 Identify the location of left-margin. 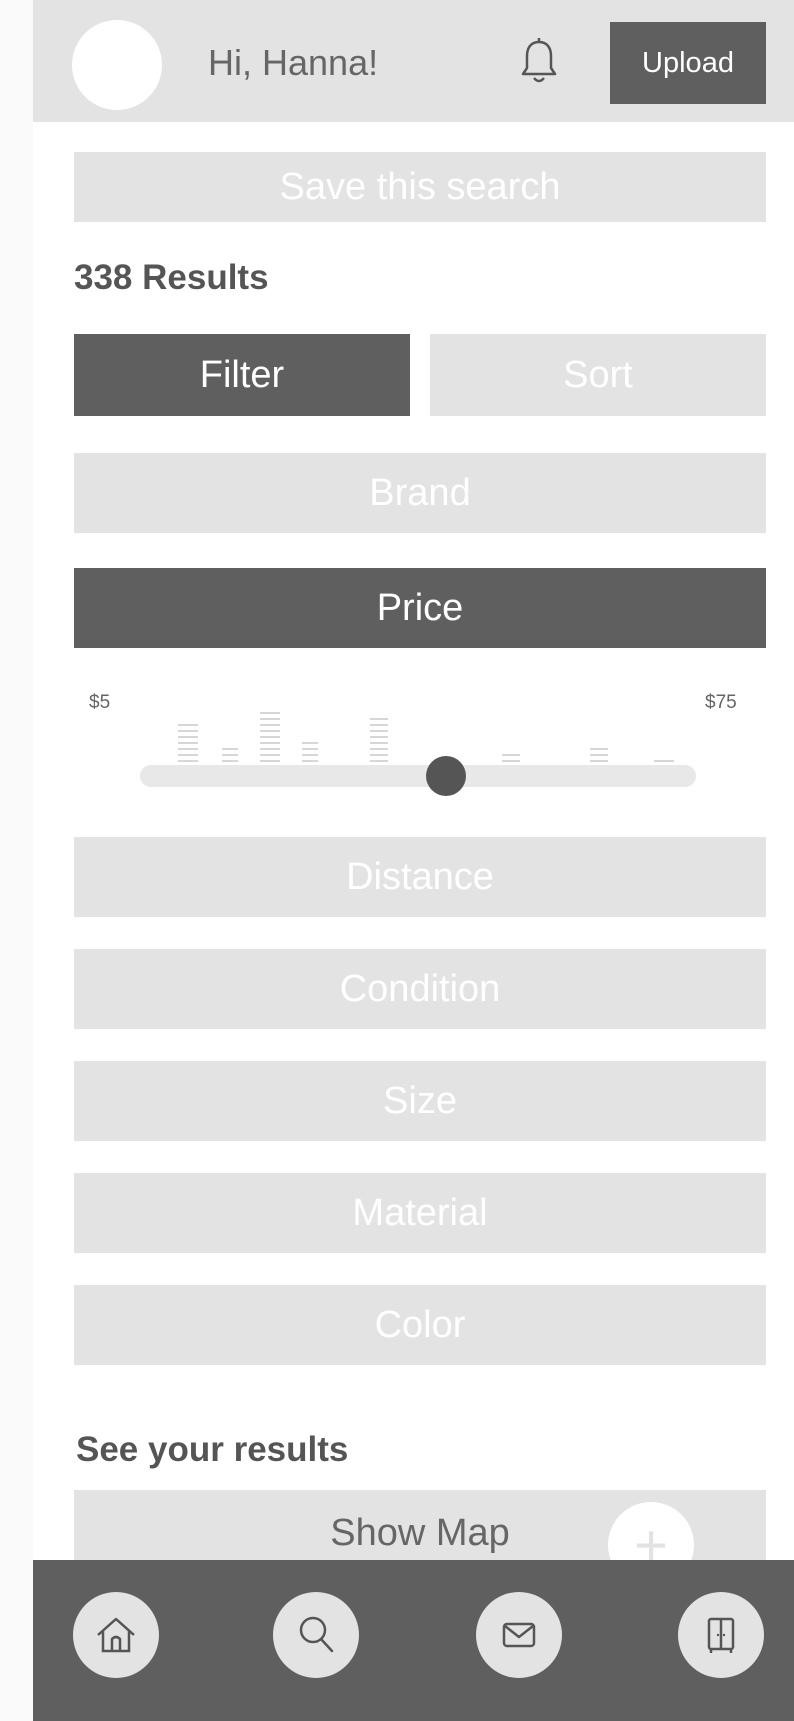
(16, 860).